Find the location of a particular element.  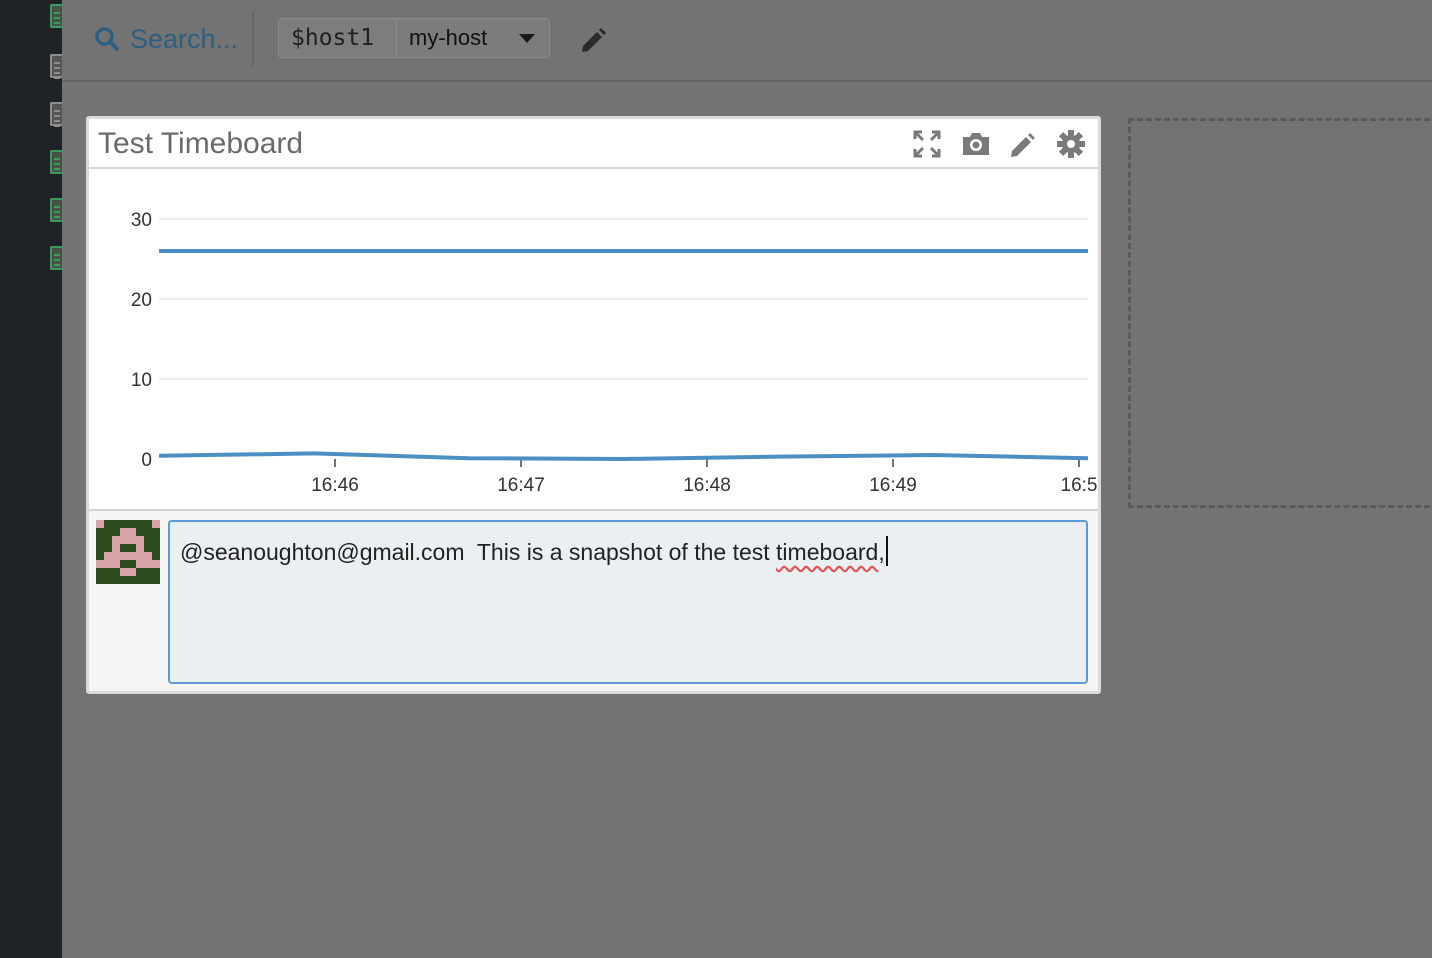

template-variable: $host1 my-host is located at coordinates (414, 38).